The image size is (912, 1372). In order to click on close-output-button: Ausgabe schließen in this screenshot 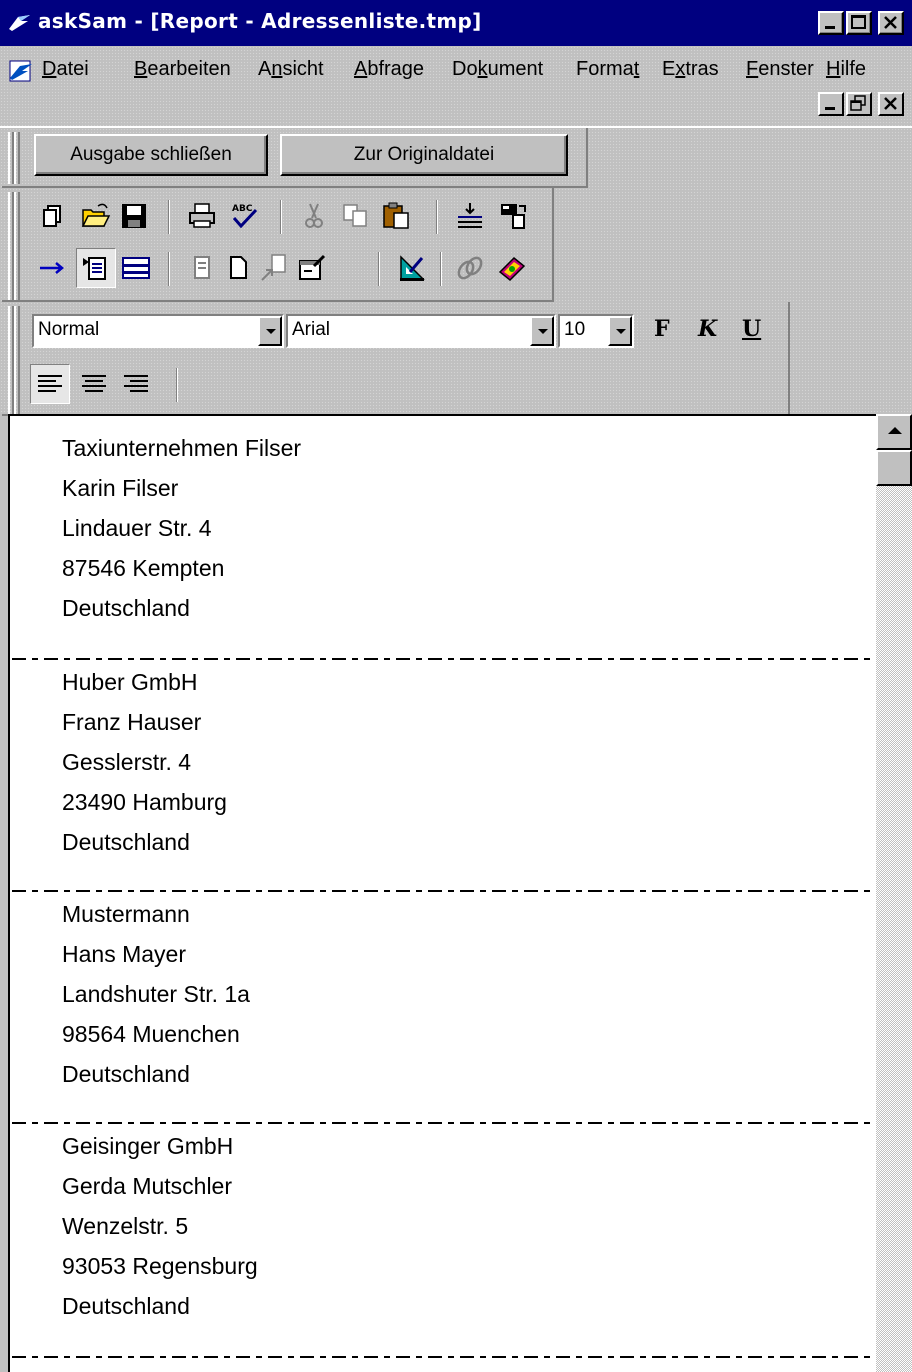, I will do `click(151, 155)`.